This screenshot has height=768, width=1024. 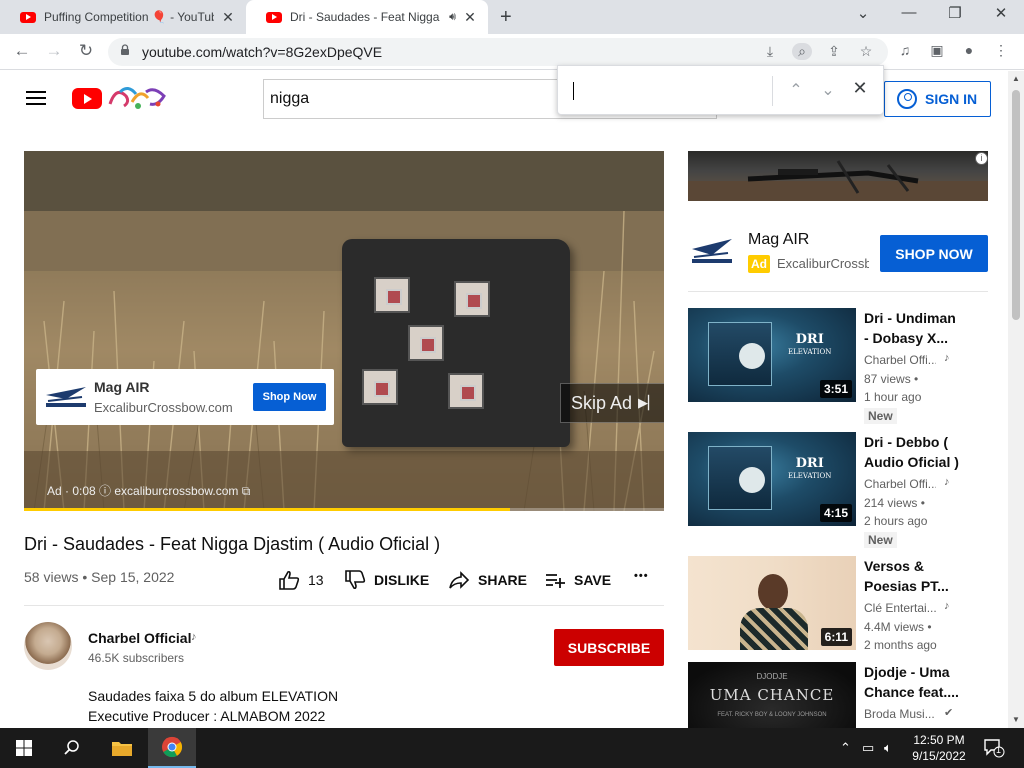 What do you see at coordinates (934, 253) in the screenshot?
I see `sidebar-shop-now-button: SHOP NOW` at bounding box center [934, 253].